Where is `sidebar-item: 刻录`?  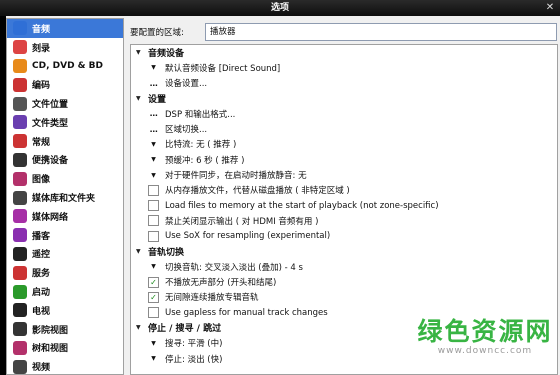
sidebar-item: 刻录 is located at coordinates (65, 47).